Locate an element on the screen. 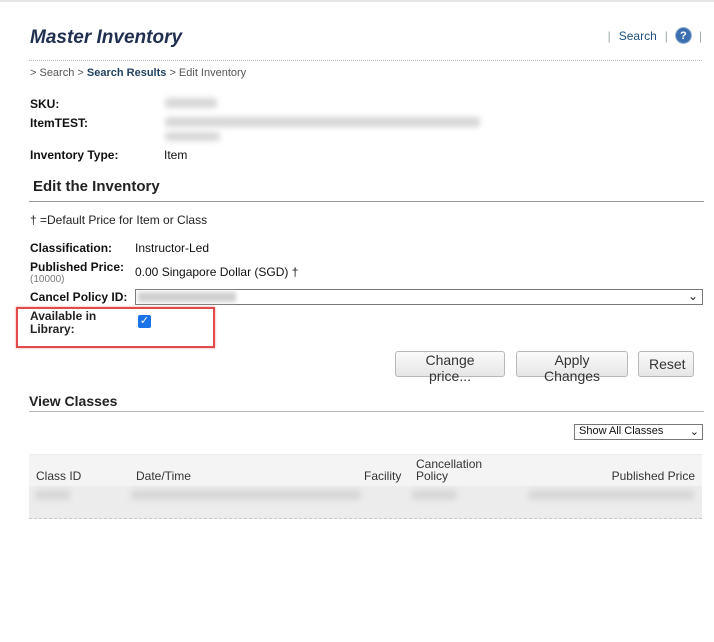  column-published-price: Published Price is located at coordinates (653, 476).